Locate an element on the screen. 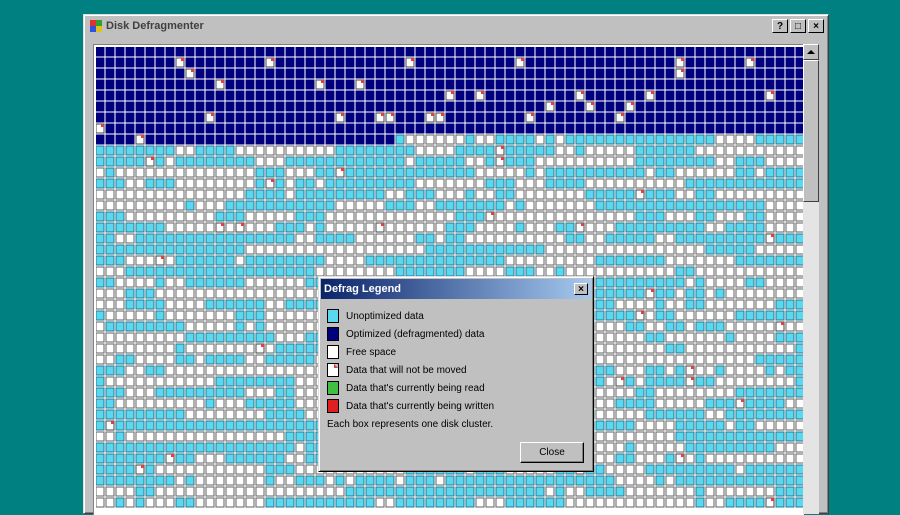 The height and width of the screenshot is (515, 900). close-button: Close is located at coordinates (552, 452).